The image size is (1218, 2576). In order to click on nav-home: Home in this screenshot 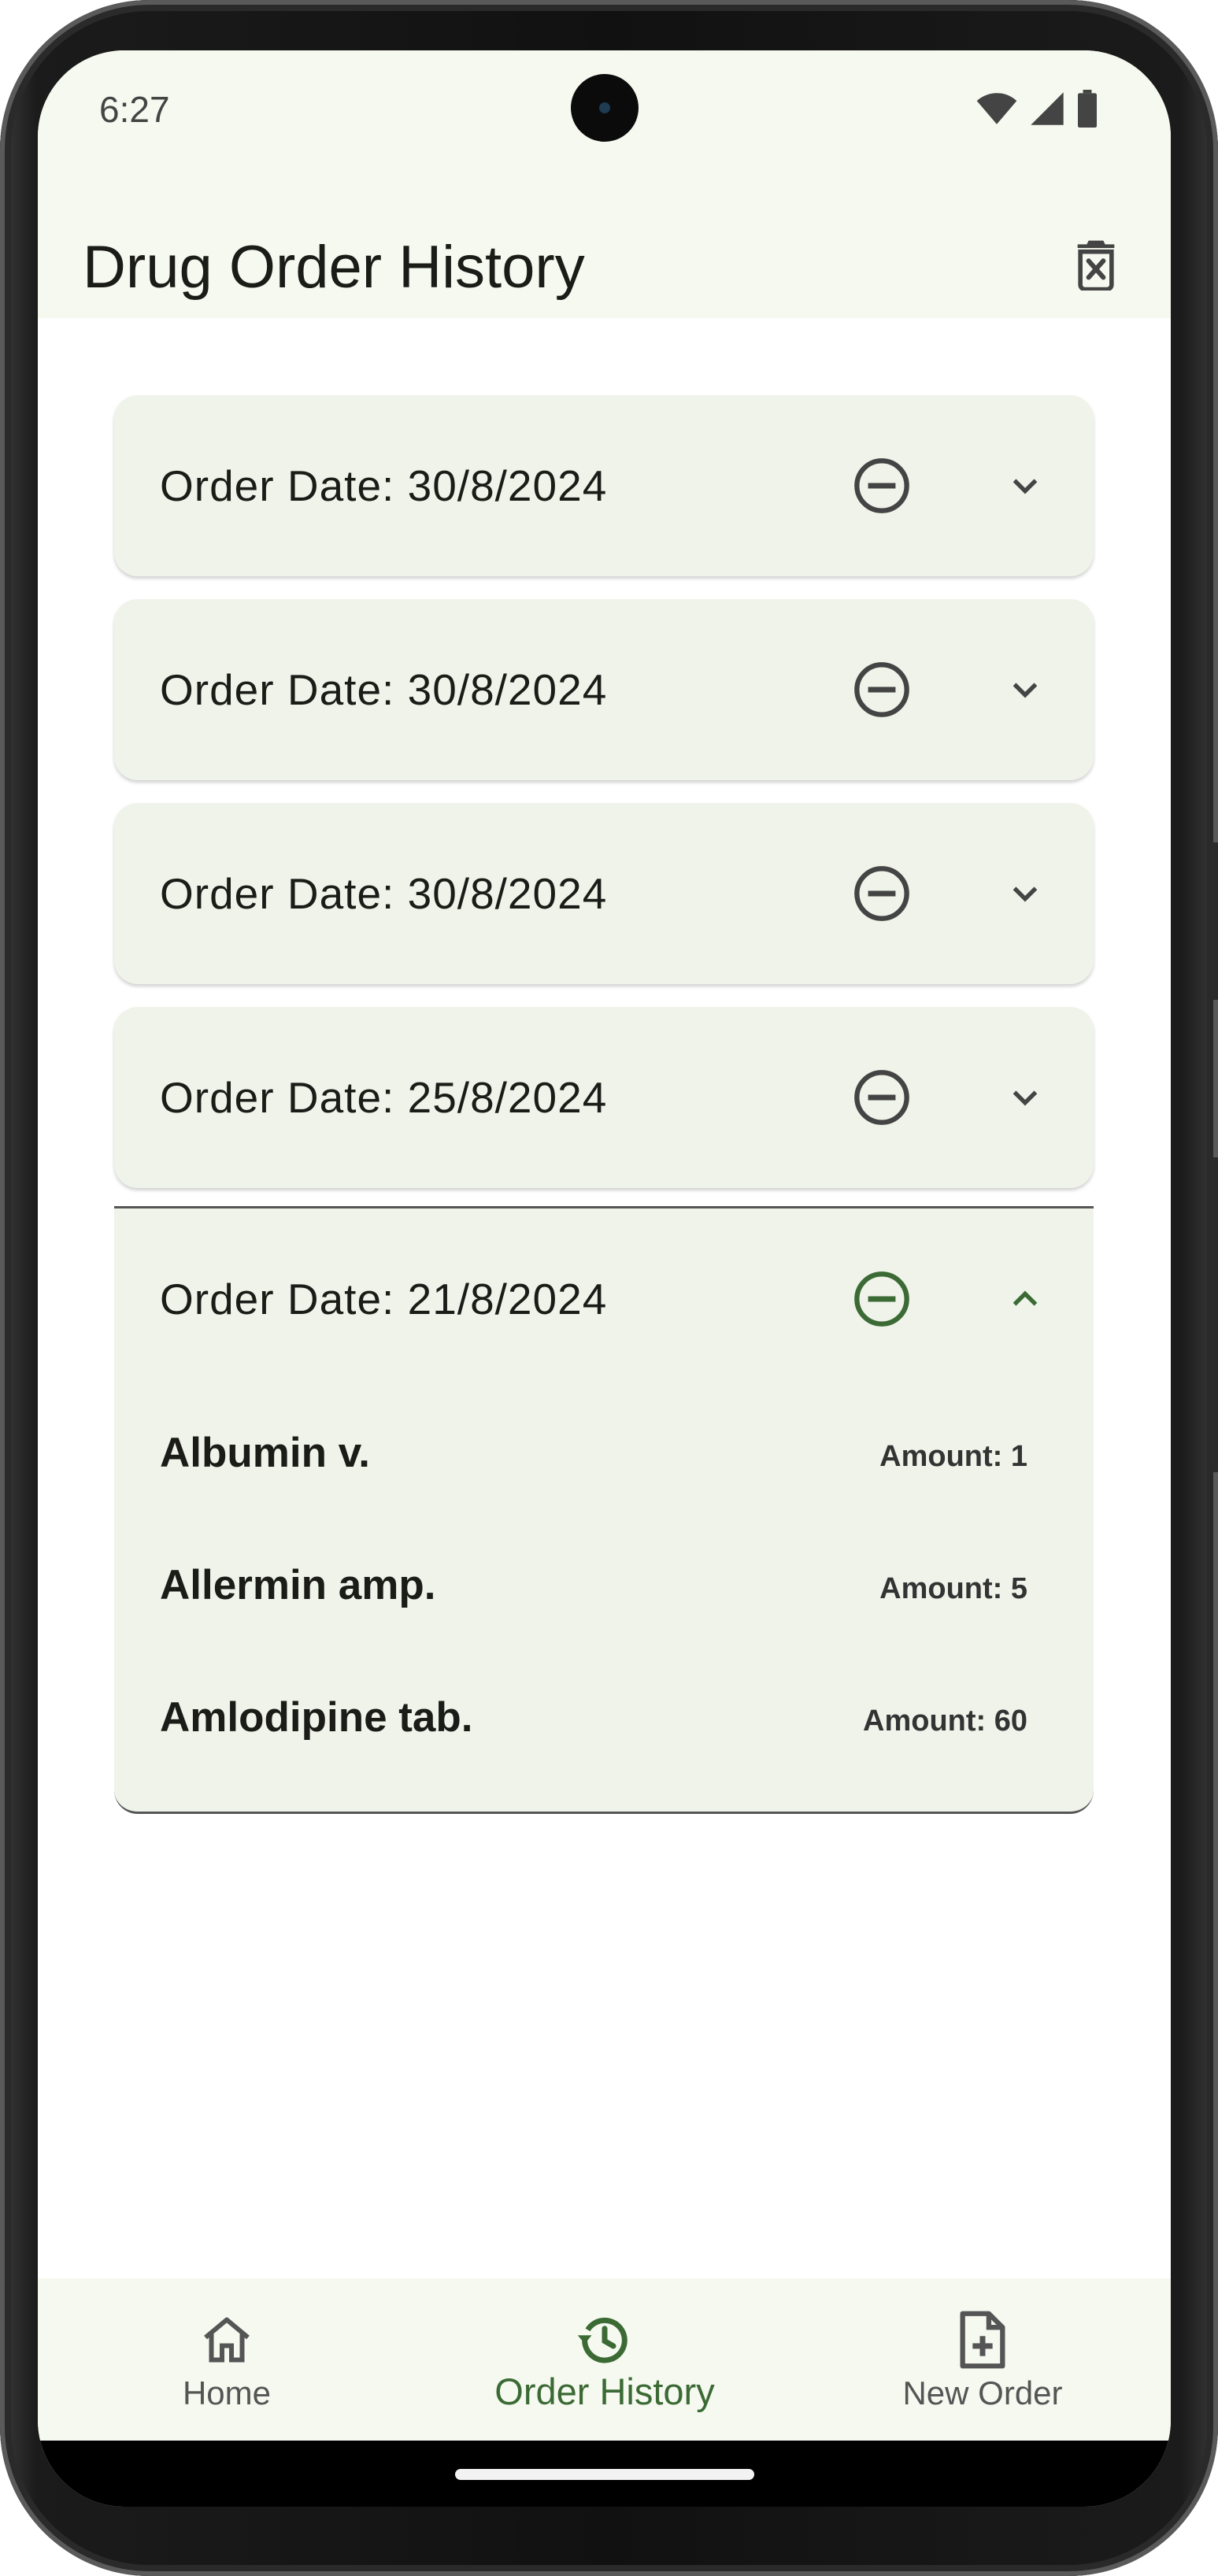, I will do `click(227, 2359)`.